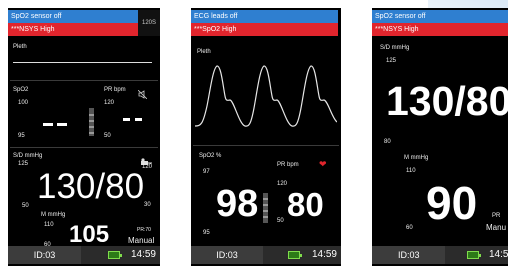 This screenshot has height=267, width=508. What do you see at coordinates (147, 205) in the screenshot?
I see `nibp-right-low-limit: 30` at bounding box center [147, 205].